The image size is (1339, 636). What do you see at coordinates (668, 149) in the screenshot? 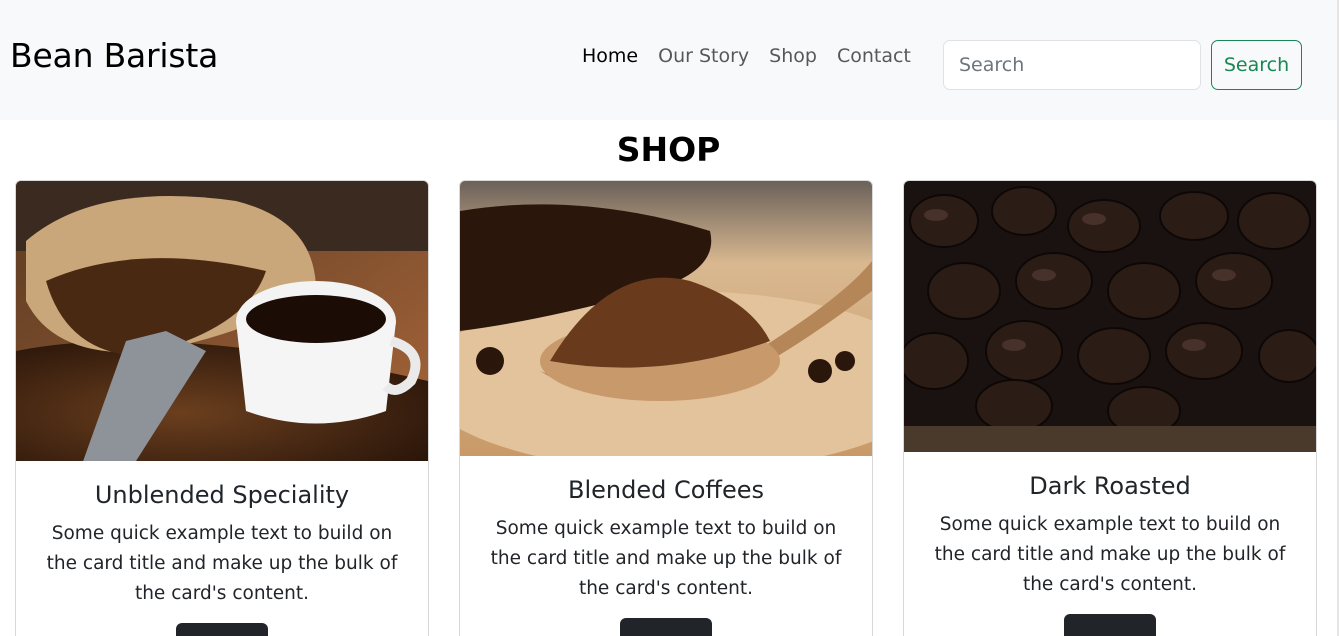
I see `page-title: SHOP` at bounding box center [668, 149].